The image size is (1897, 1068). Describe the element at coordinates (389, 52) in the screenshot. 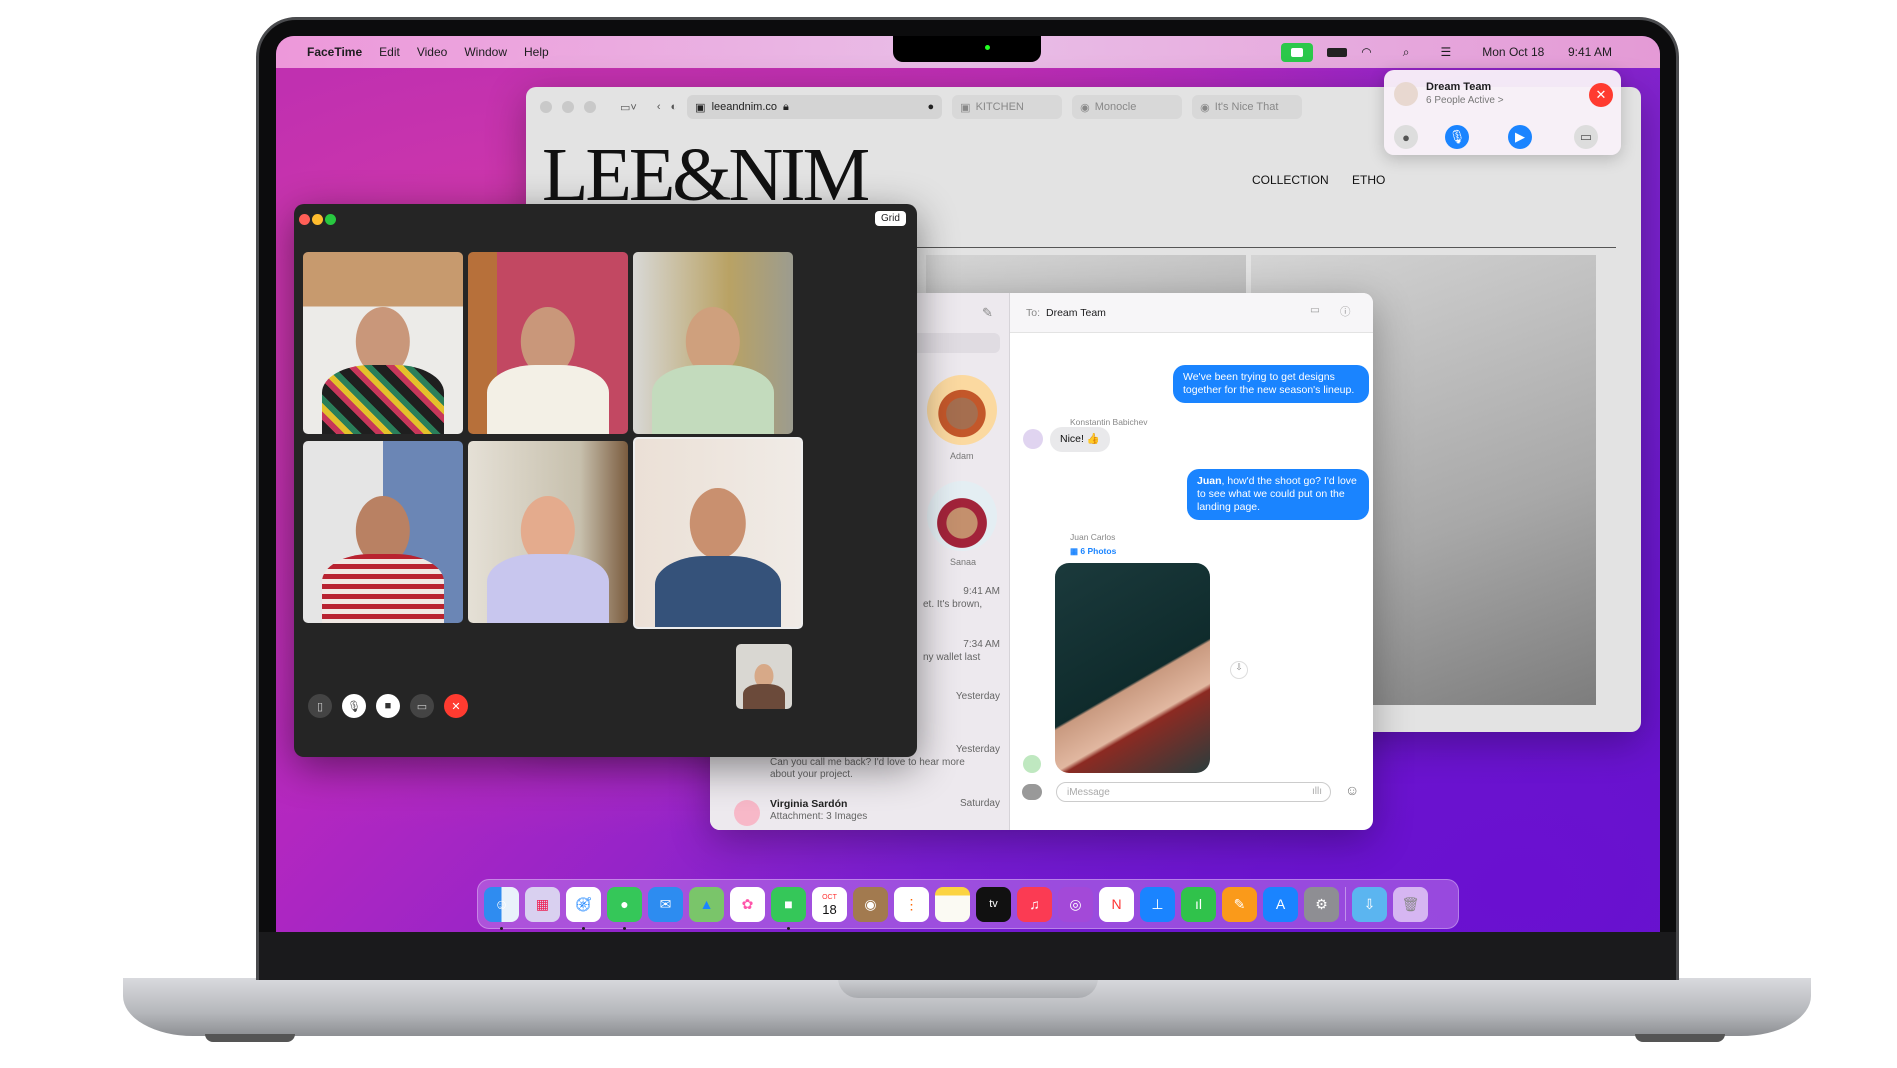

I see `menu-edit: Edit` at that location.